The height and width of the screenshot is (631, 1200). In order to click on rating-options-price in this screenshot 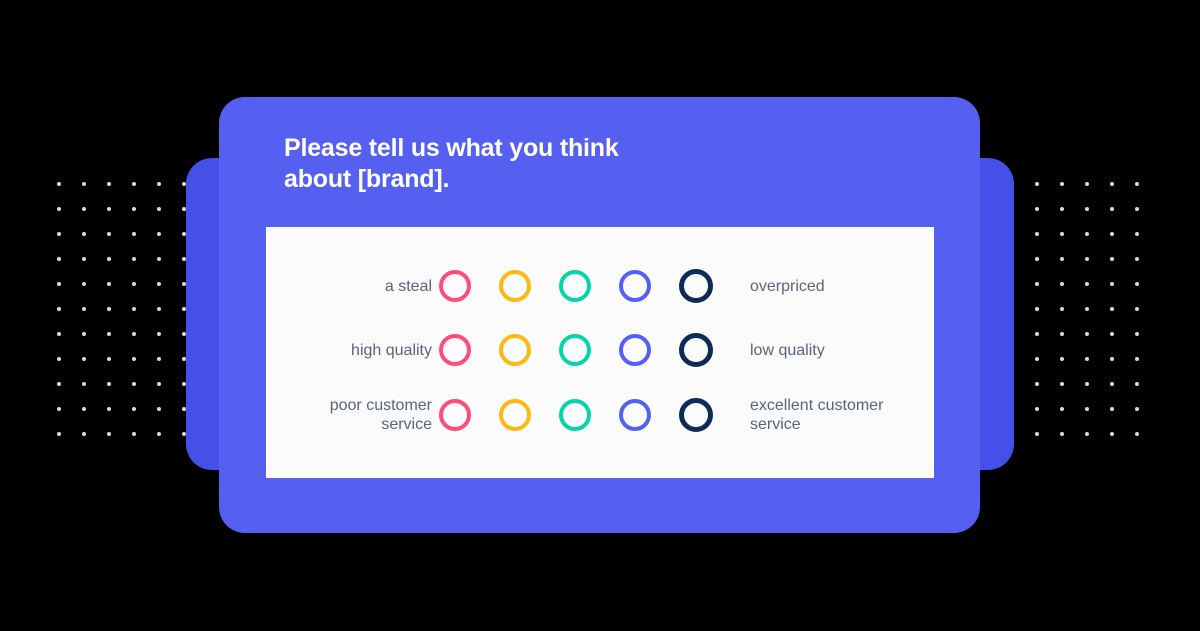, I will do `click(589, 286)`.